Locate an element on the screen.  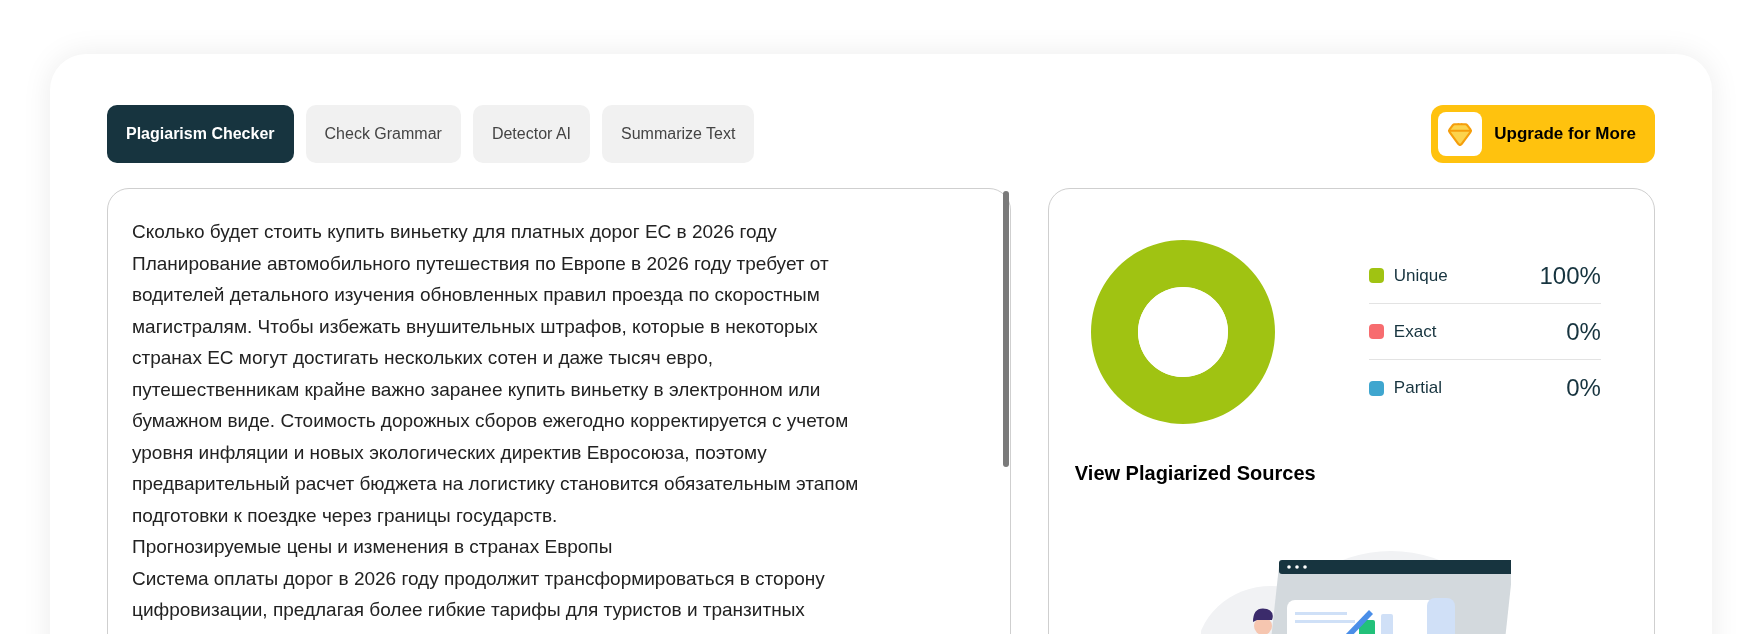
sources-title: View Plagiarized Sources is located at coordinates (1195, 473).